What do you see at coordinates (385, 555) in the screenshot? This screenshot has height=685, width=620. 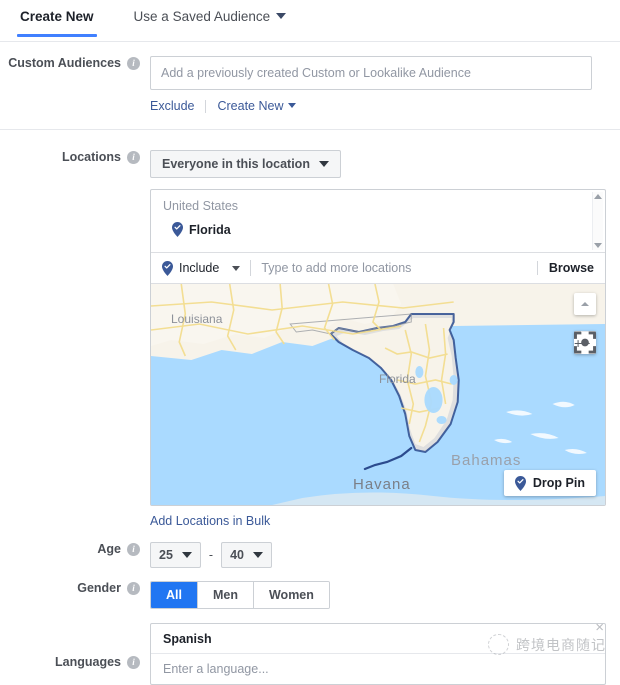 I see `age-field: 25 - 40` at bounding box center [385, 555].